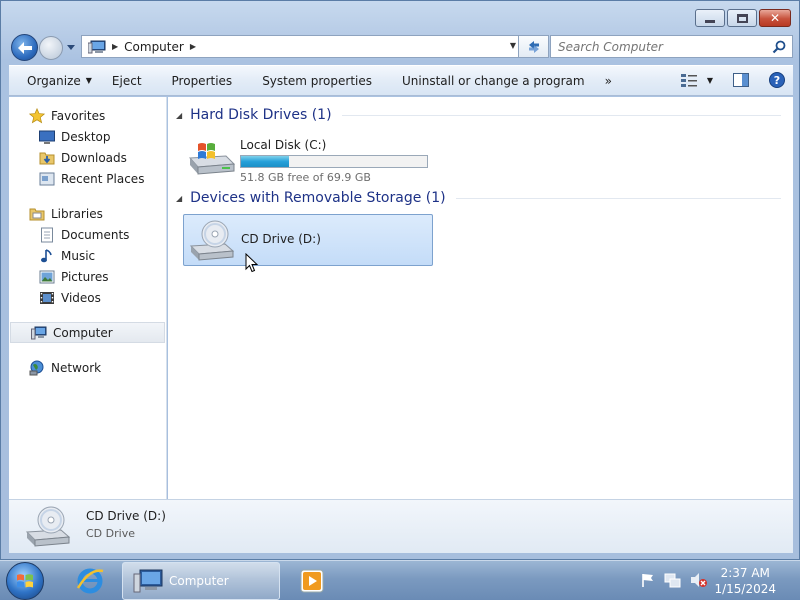  I want to click on change-view-icon, so click(688, 80).